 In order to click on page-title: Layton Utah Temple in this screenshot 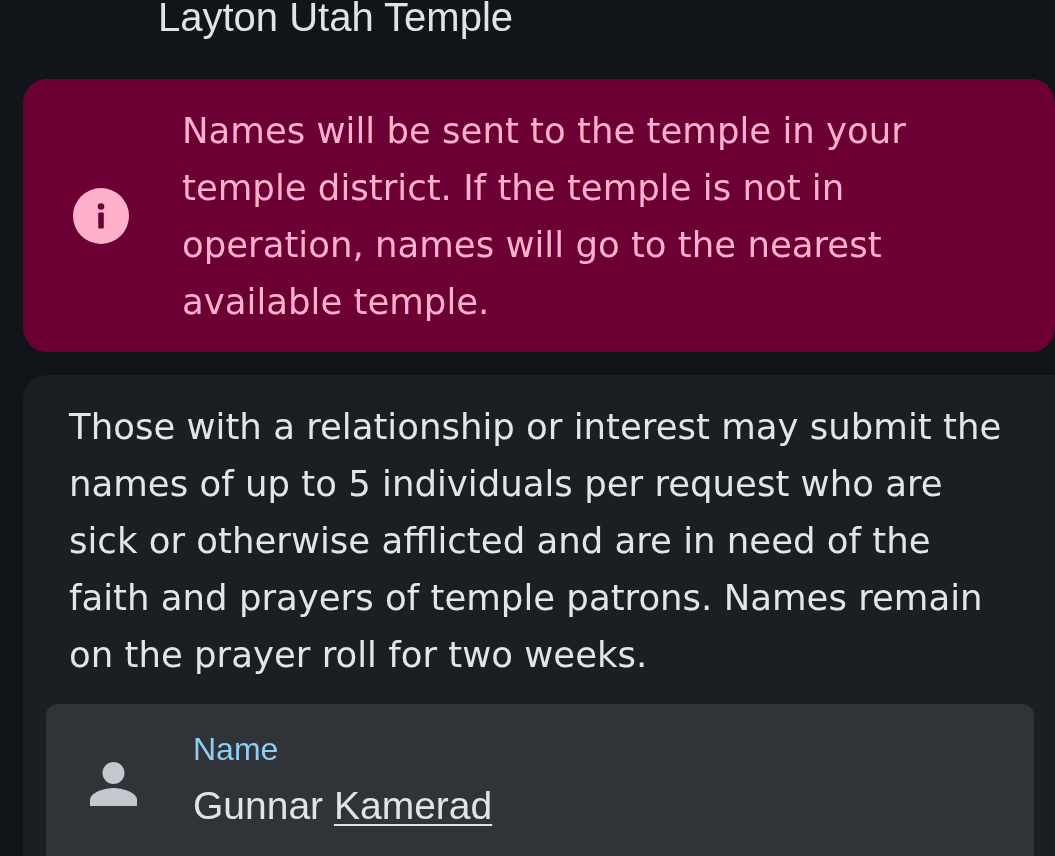, I will do `click(336, 18)`.